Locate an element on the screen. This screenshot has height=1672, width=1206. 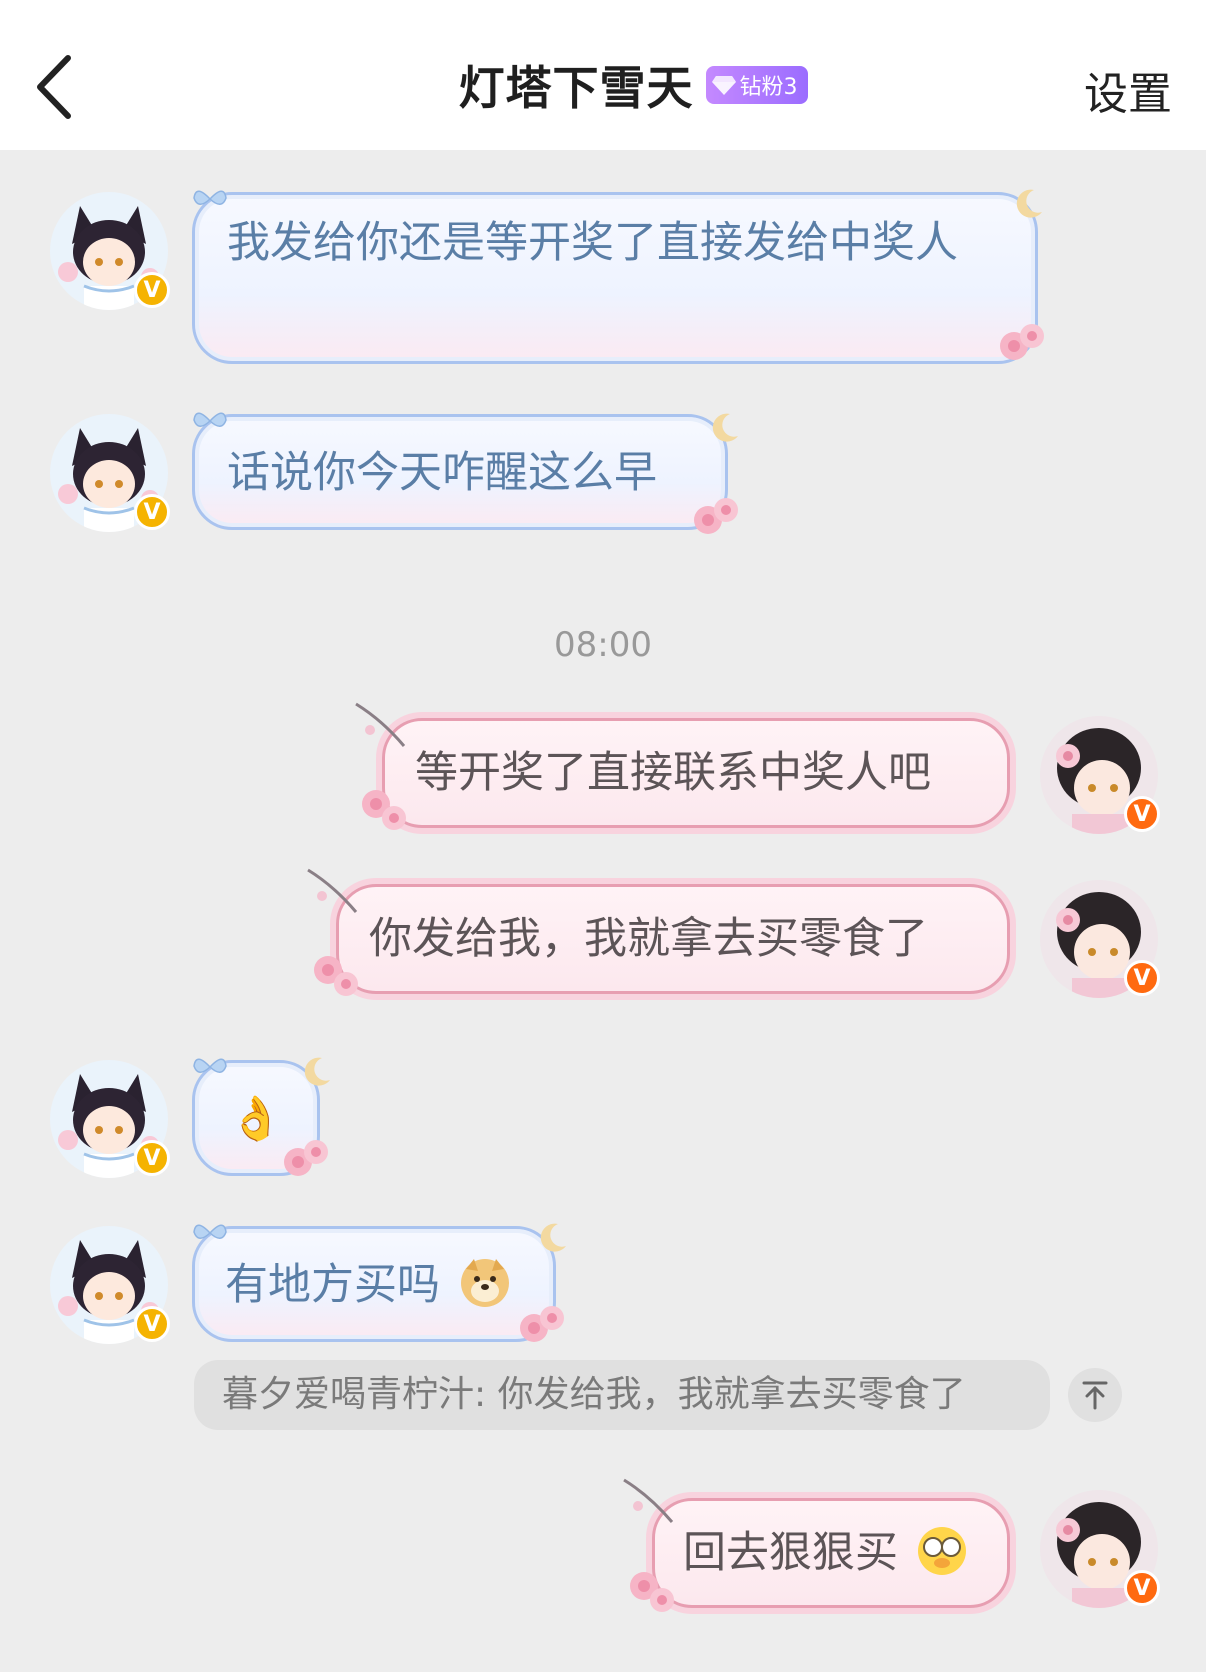
message-text: 你发给我，我就拿去买零食了 is located at coordinates (648, 939).